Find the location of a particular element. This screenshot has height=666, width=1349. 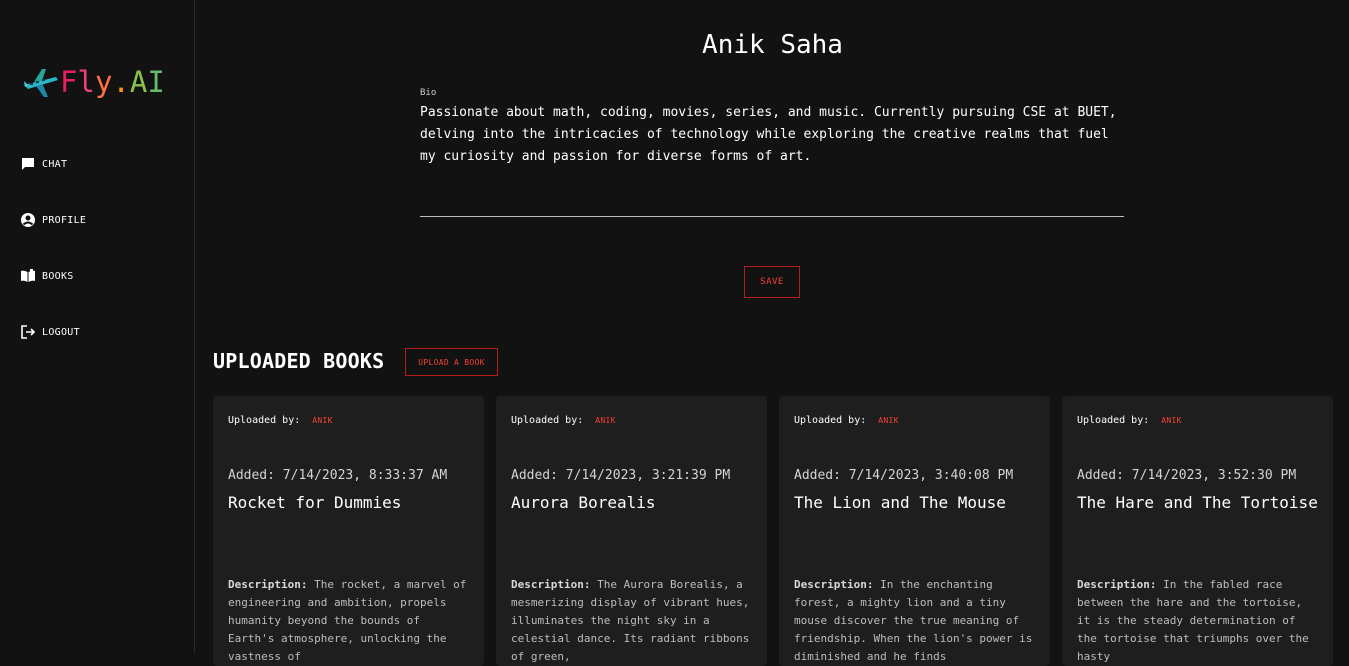

logo-letter: . is located at coordinates (121, 82).